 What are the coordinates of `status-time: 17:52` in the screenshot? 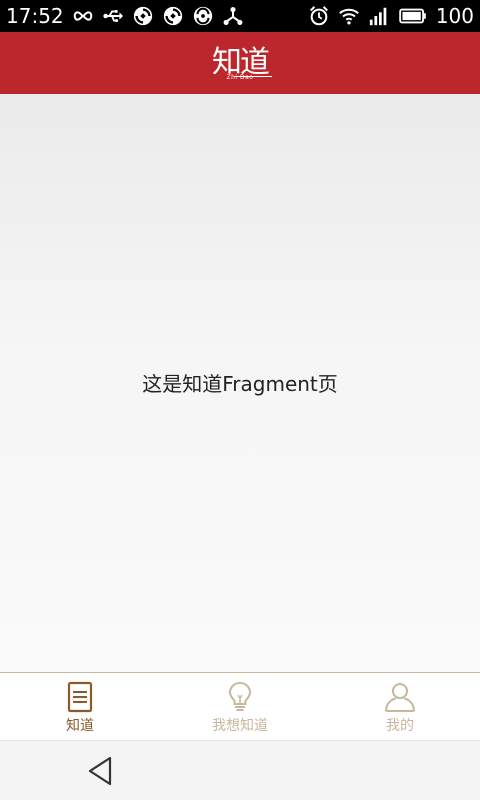 It's located at (35, 16).